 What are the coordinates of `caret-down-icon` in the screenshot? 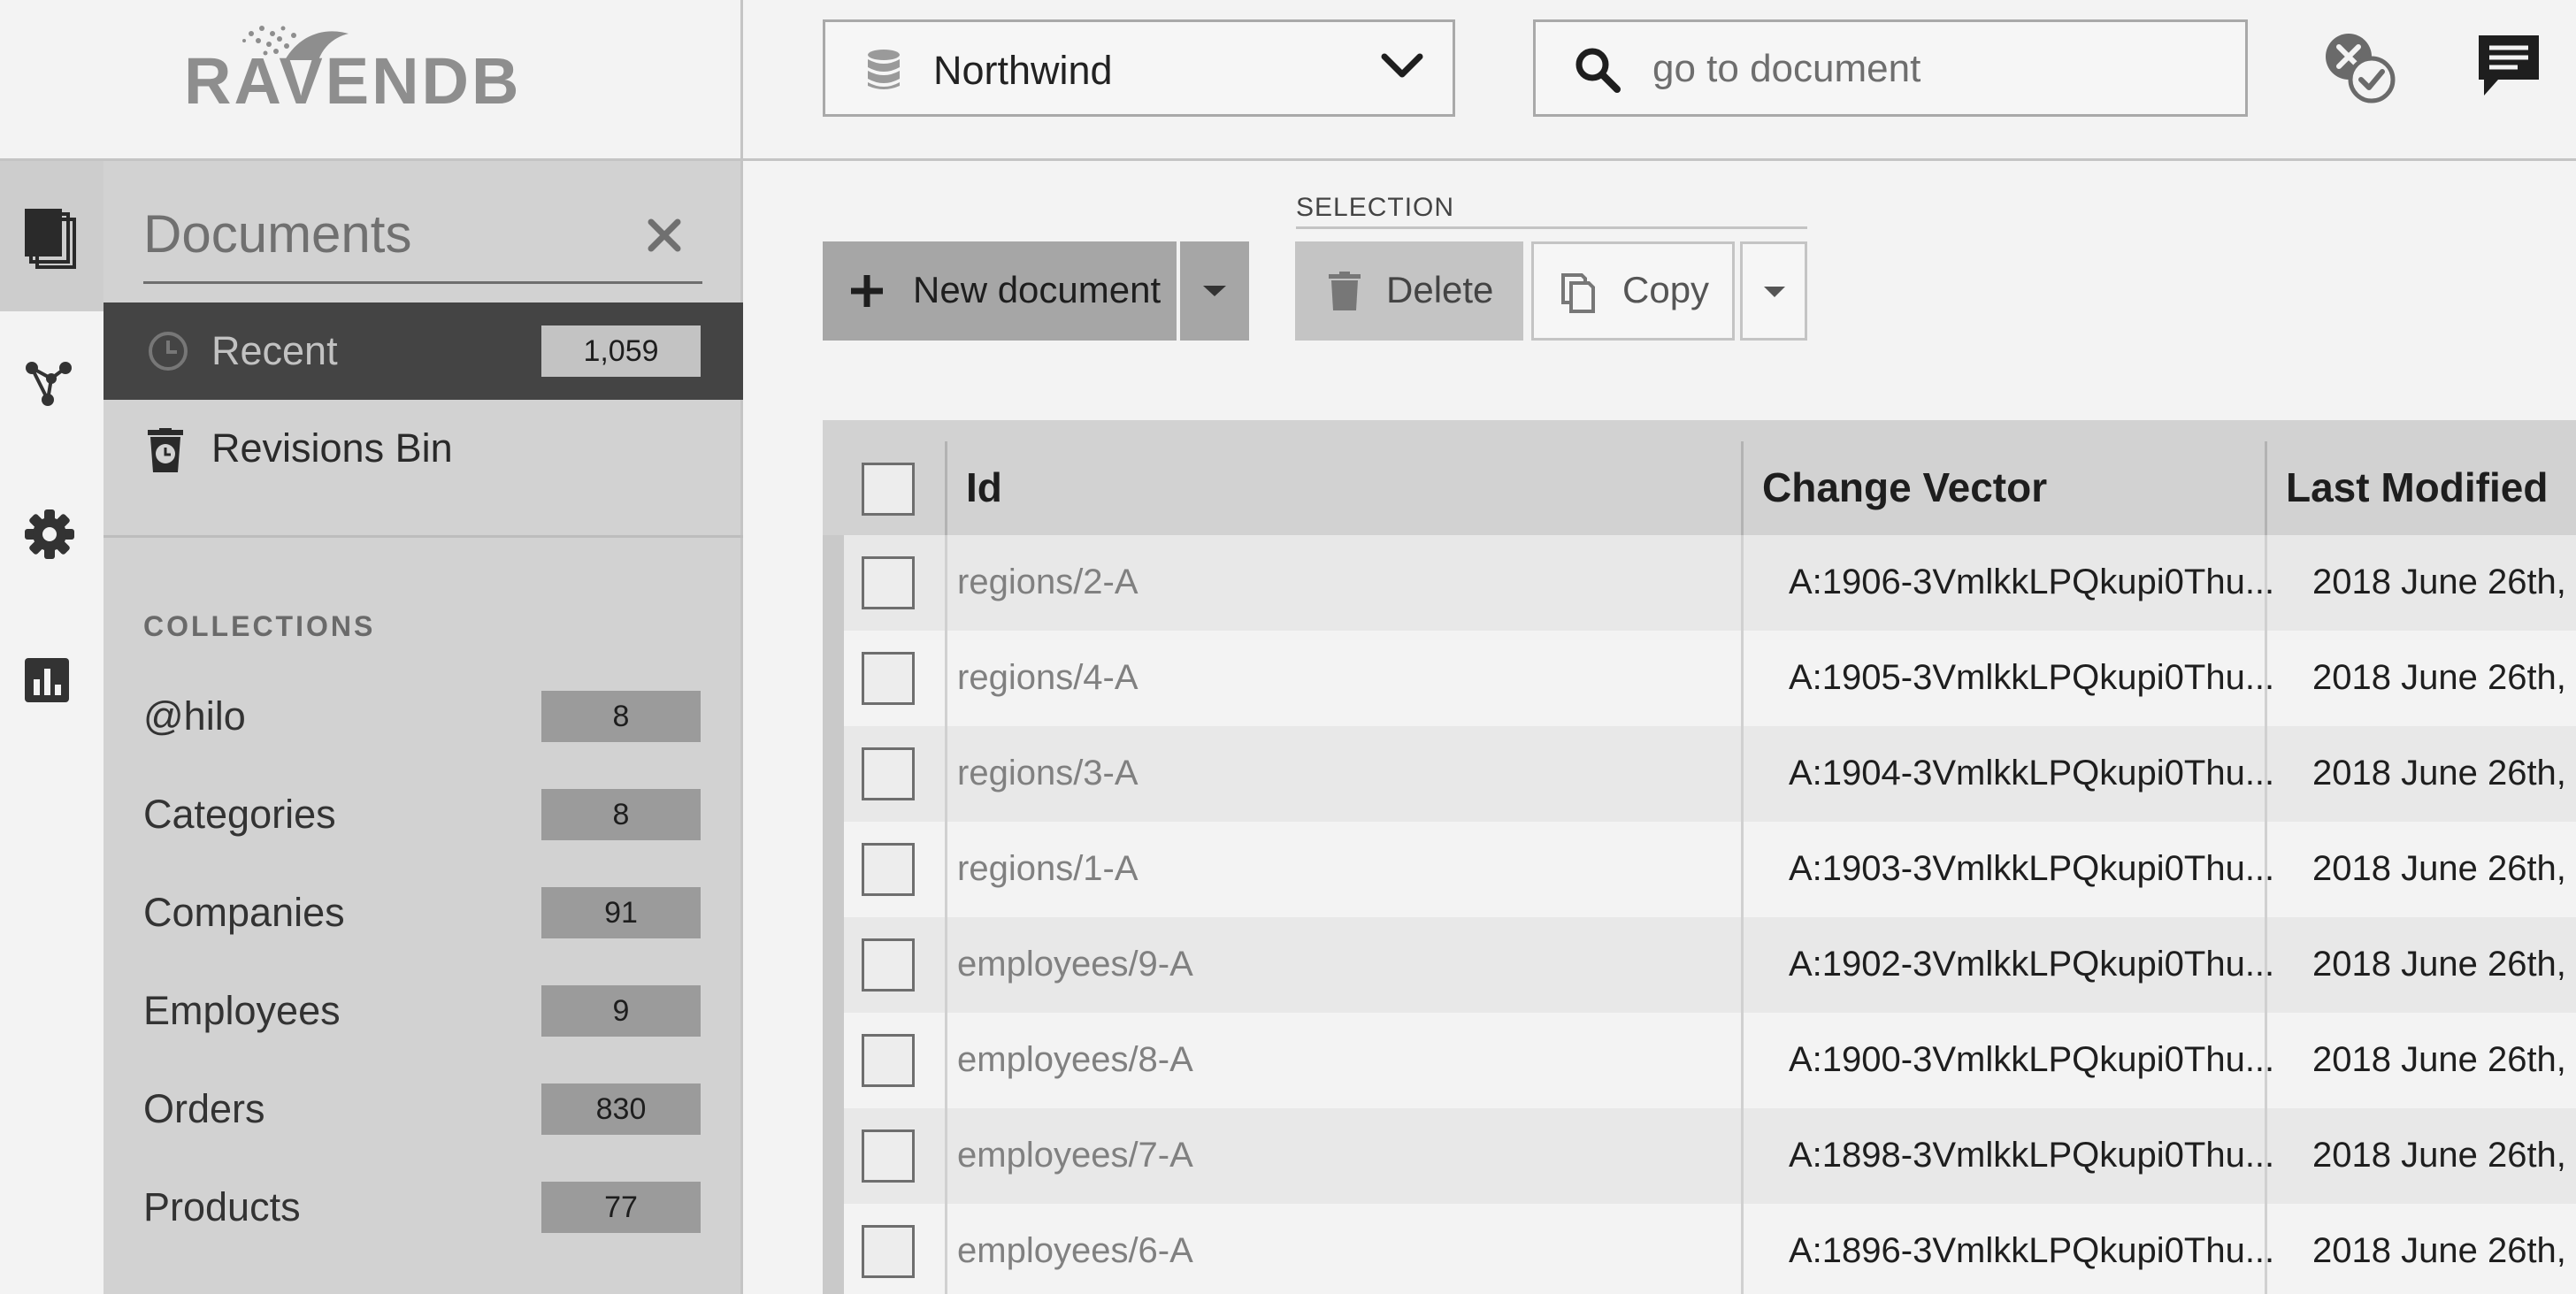 It's located at (1214, 291).